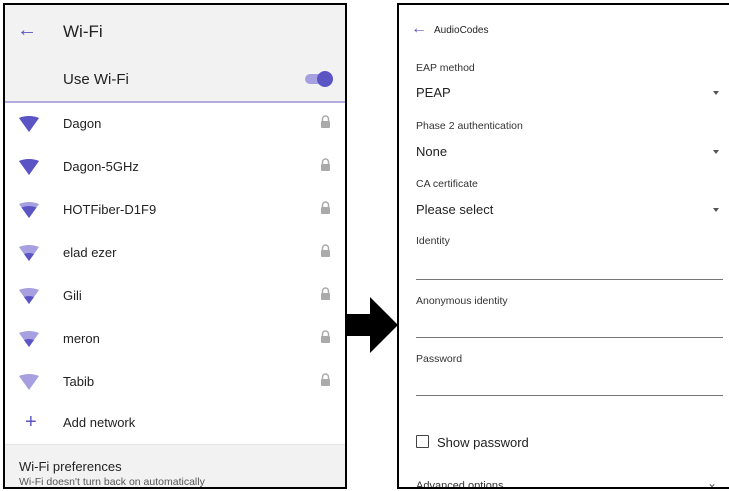  I want to click on network-row: HOTFiber-D1F9, so click(175, 210).